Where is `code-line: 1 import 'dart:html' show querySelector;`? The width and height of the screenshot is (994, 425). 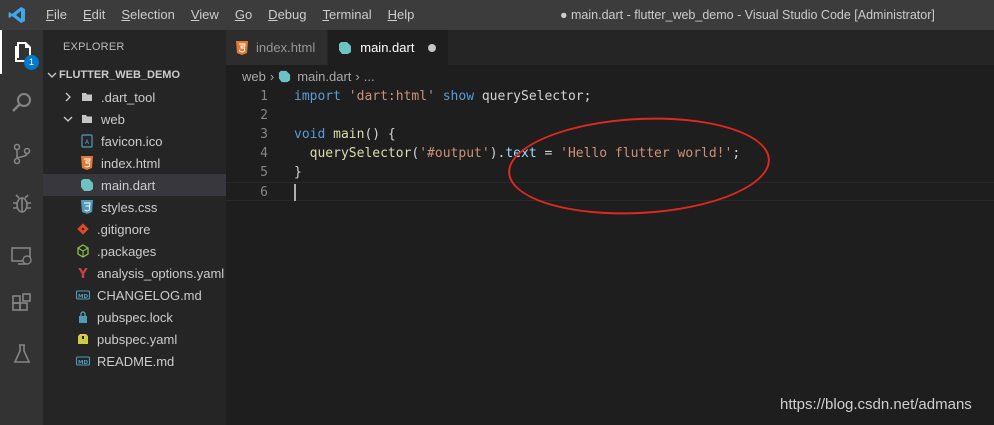
code-line: 1 import 'dart:html' show querySelector; is located at coordinates (610, 96).